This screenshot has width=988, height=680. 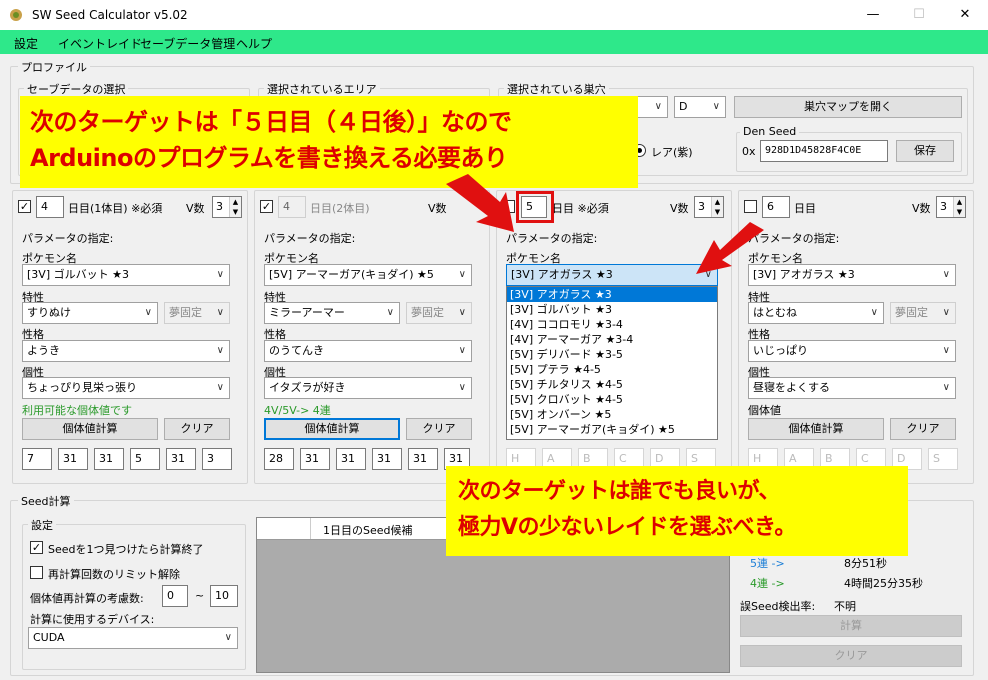 What do you see at coordinates (683, 106) in the screenshot?
I see `den-letter-value: D` at bounding box center [683, 106].